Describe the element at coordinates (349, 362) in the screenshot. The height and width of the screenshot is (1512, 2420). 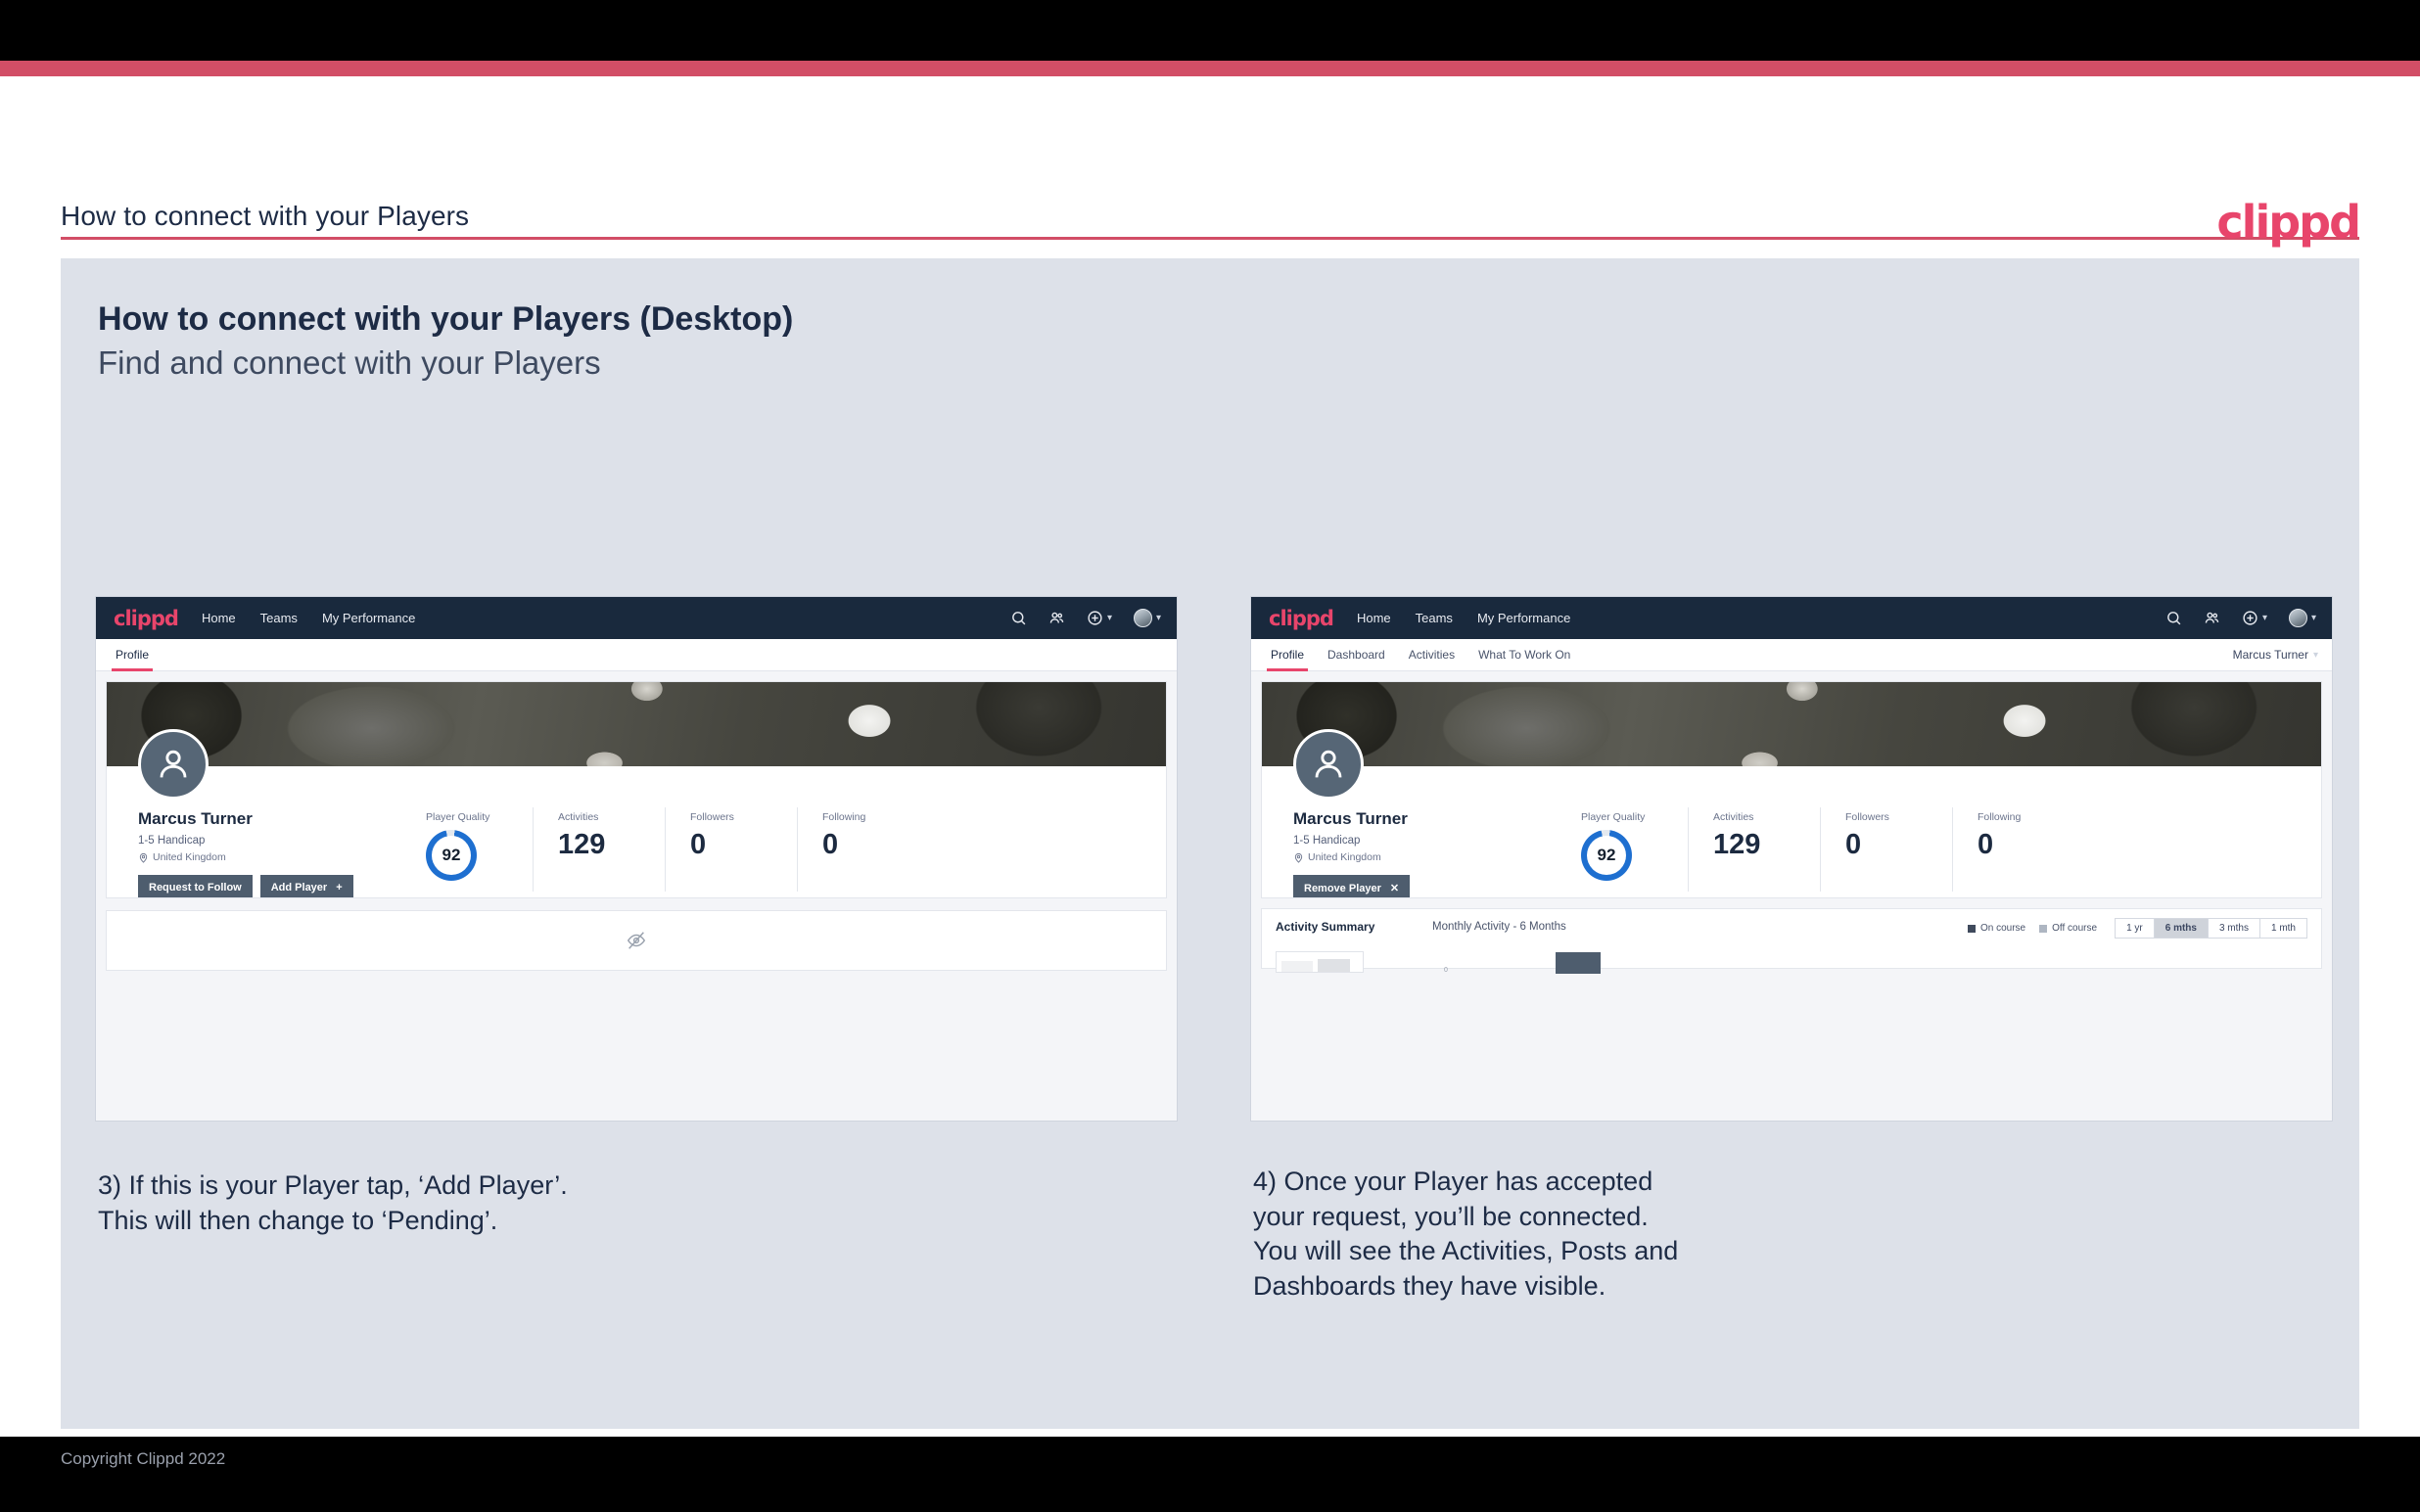
I see `page-subtitle: Find and connect with your Players` at that location.